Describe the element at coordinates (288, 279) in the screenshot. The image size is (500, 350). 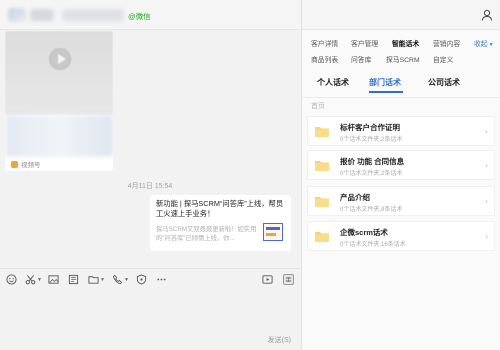
I see `panel-icon` at that location.